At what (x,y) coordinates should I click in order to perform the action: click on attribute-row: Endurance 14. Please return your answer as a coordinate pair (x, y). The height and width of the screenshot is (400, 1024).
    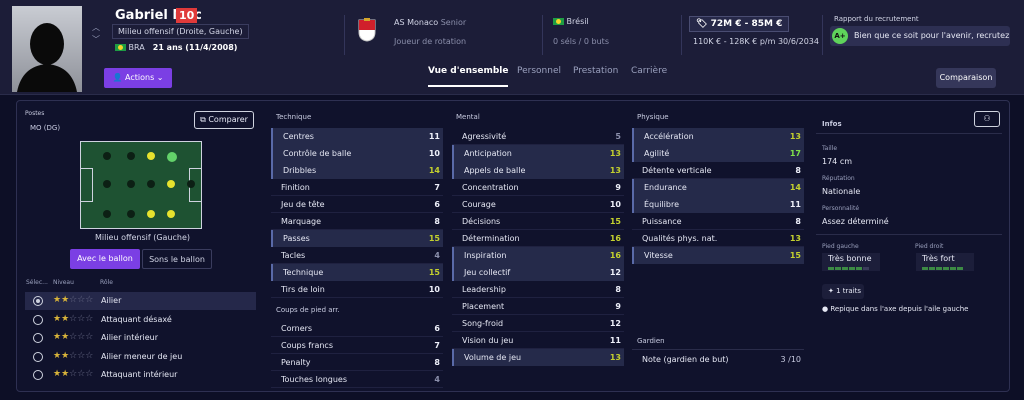
    Looking at the image, I should click on (718, 187).